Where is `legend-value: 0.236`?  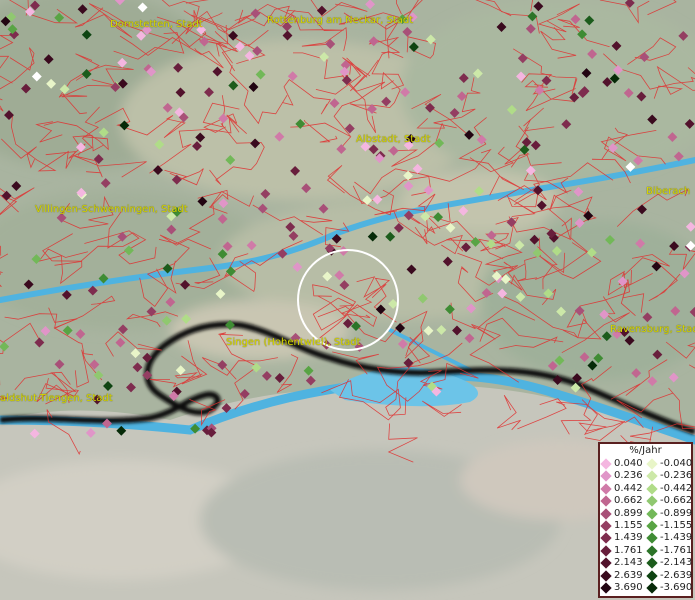 legend-value: 0.236 is located at coordinates (628, 476).